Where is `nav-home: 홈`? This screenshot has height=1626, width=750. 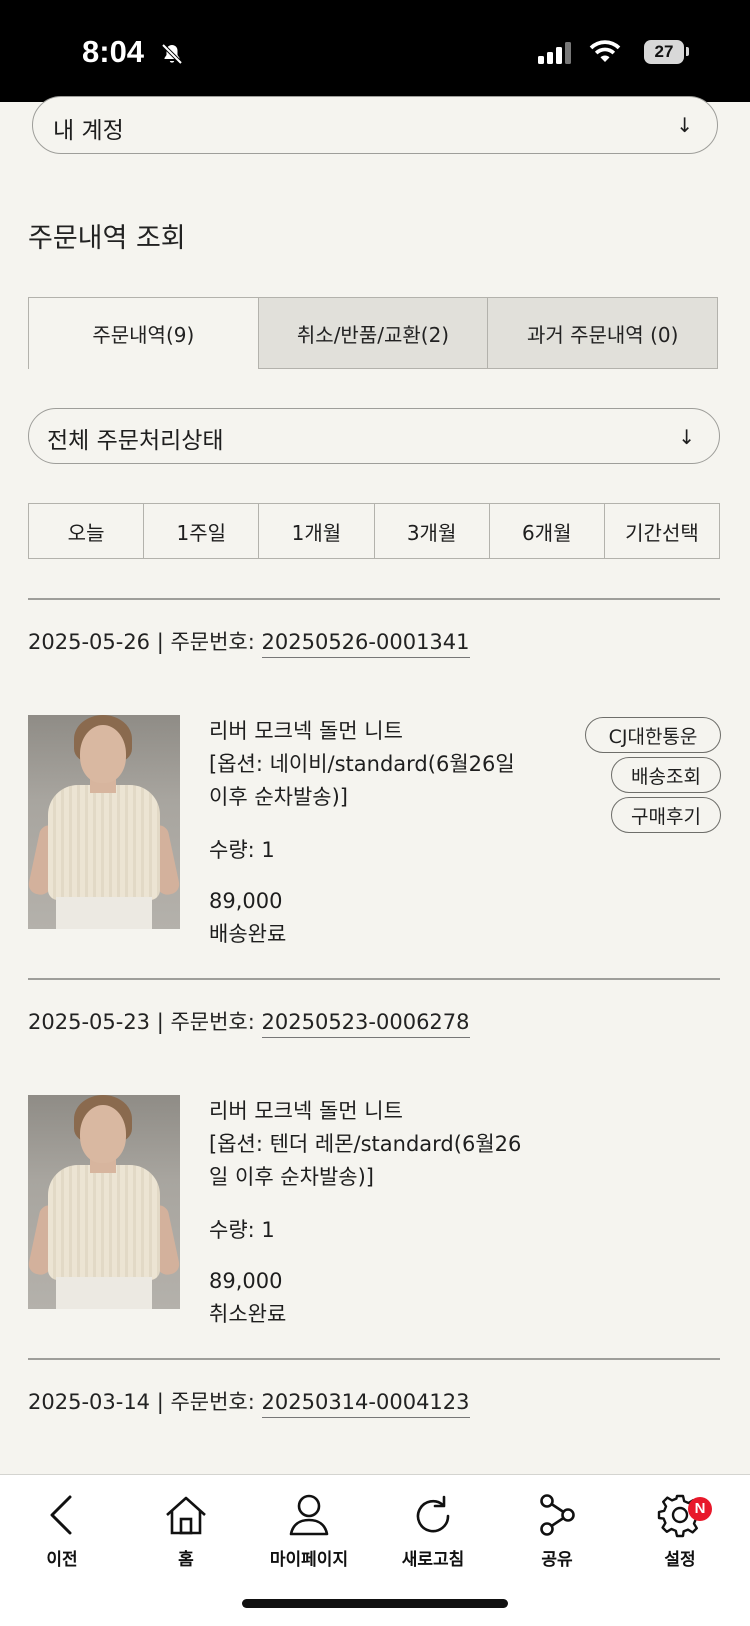
nav-home: 홈 is located at coordinates (186, 1529).